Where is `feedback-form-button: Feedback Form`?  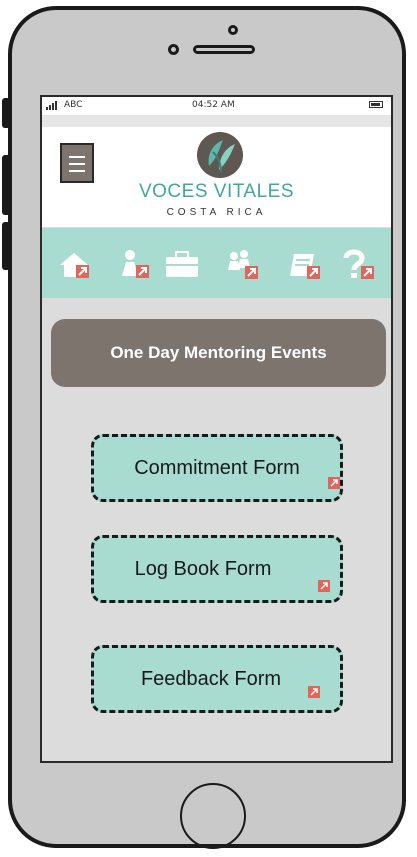 feedback-form-button: Feedback Form is located at coordinates (217, 679).